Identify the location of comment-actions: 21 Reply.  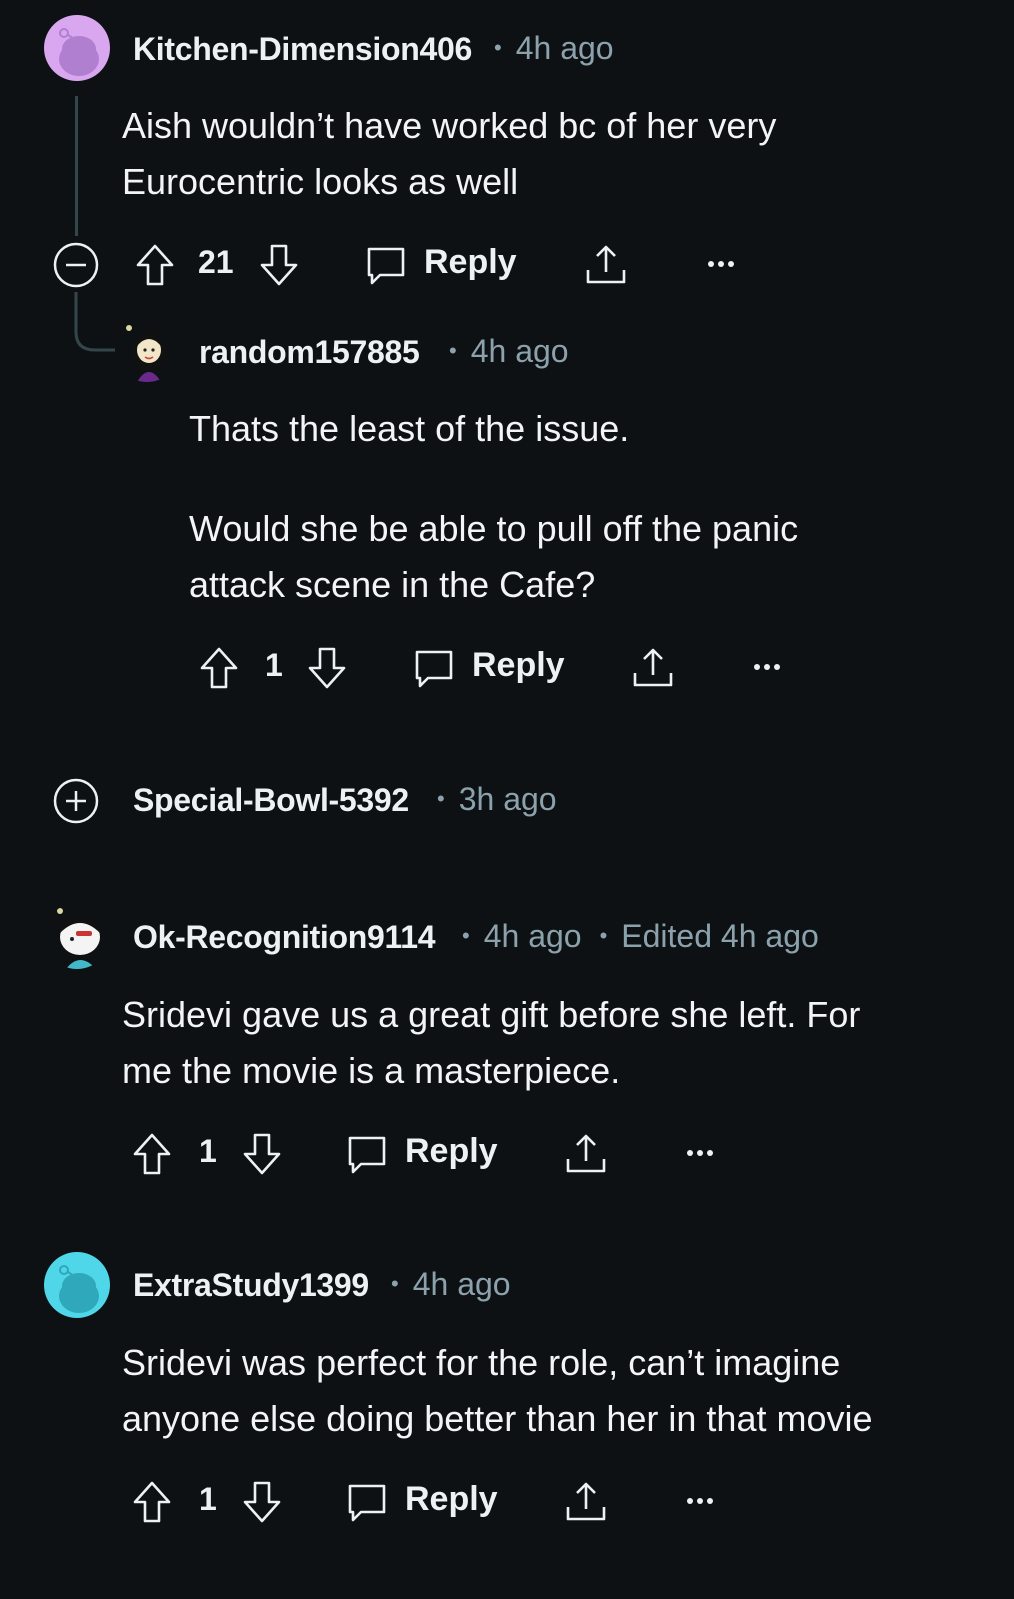
(412, 265).